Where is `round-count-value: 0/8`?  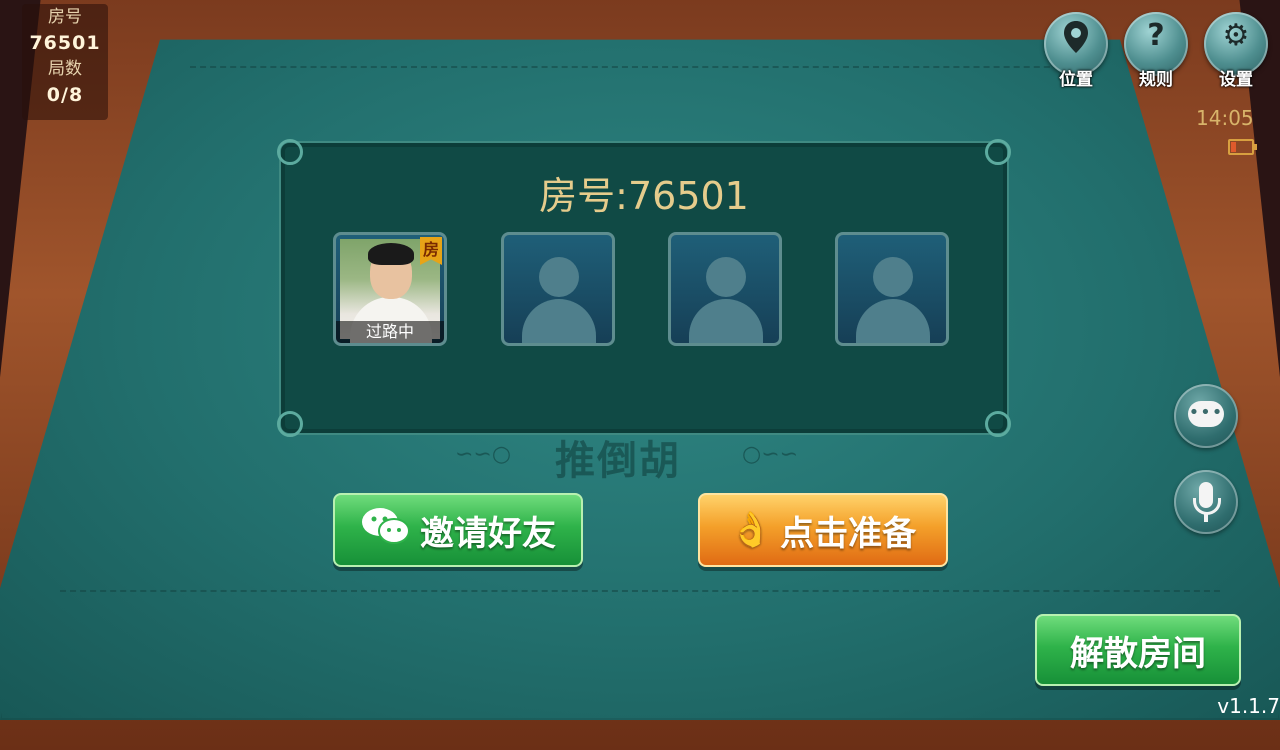 round-count-value: 0/8 is located at coordinates (65, 95).